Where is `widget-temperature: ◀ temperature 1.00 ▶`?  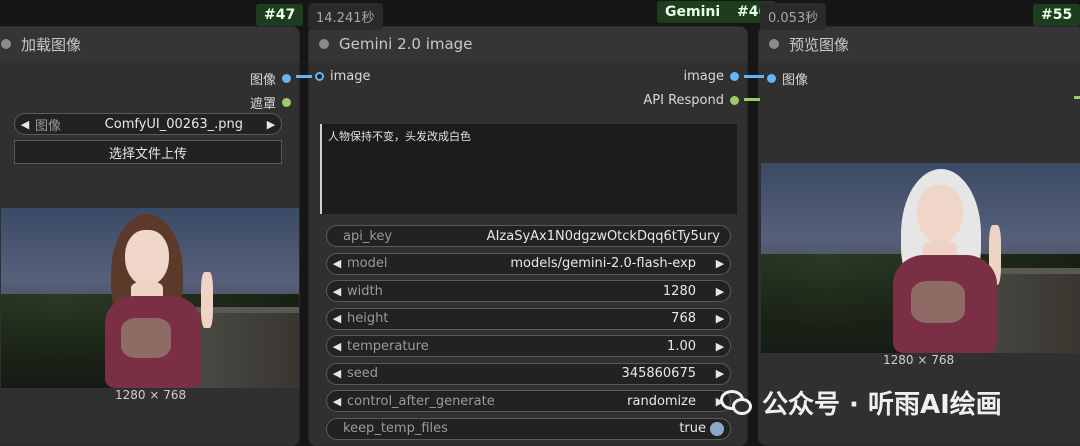 widget-temperature: ◀ temperature 1.00 ▶ is located at coordinates (528, 346).